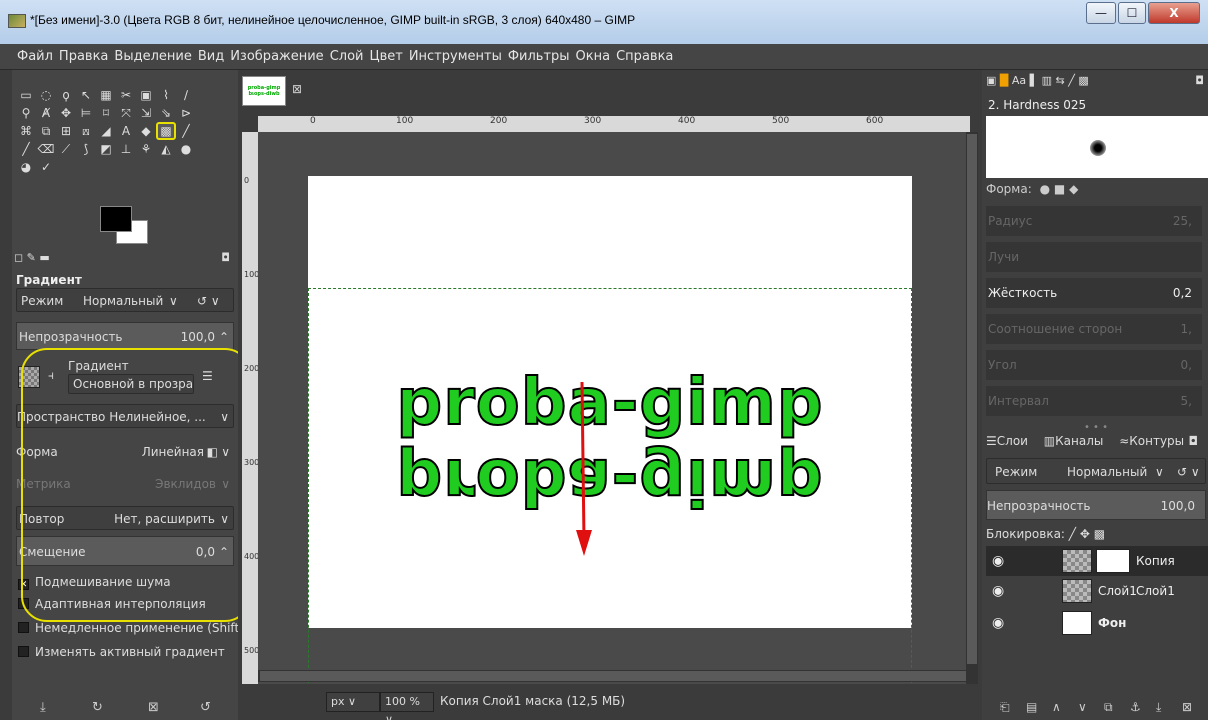 The height and width of the screenshot is (720, 1208). I want to click on angle-slider: Угол 0,, so click(1094, 365).